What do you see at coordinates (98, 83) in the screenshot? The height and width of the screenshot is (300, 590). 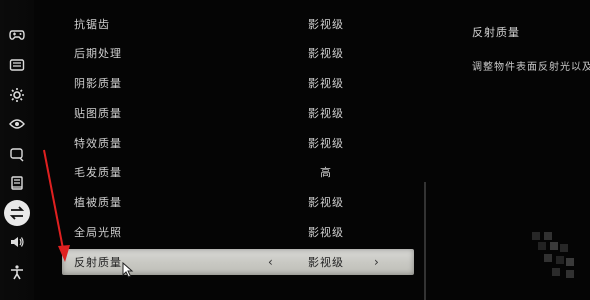 I see `setting-label: 阴影质量` at bounding box center [98, 83].